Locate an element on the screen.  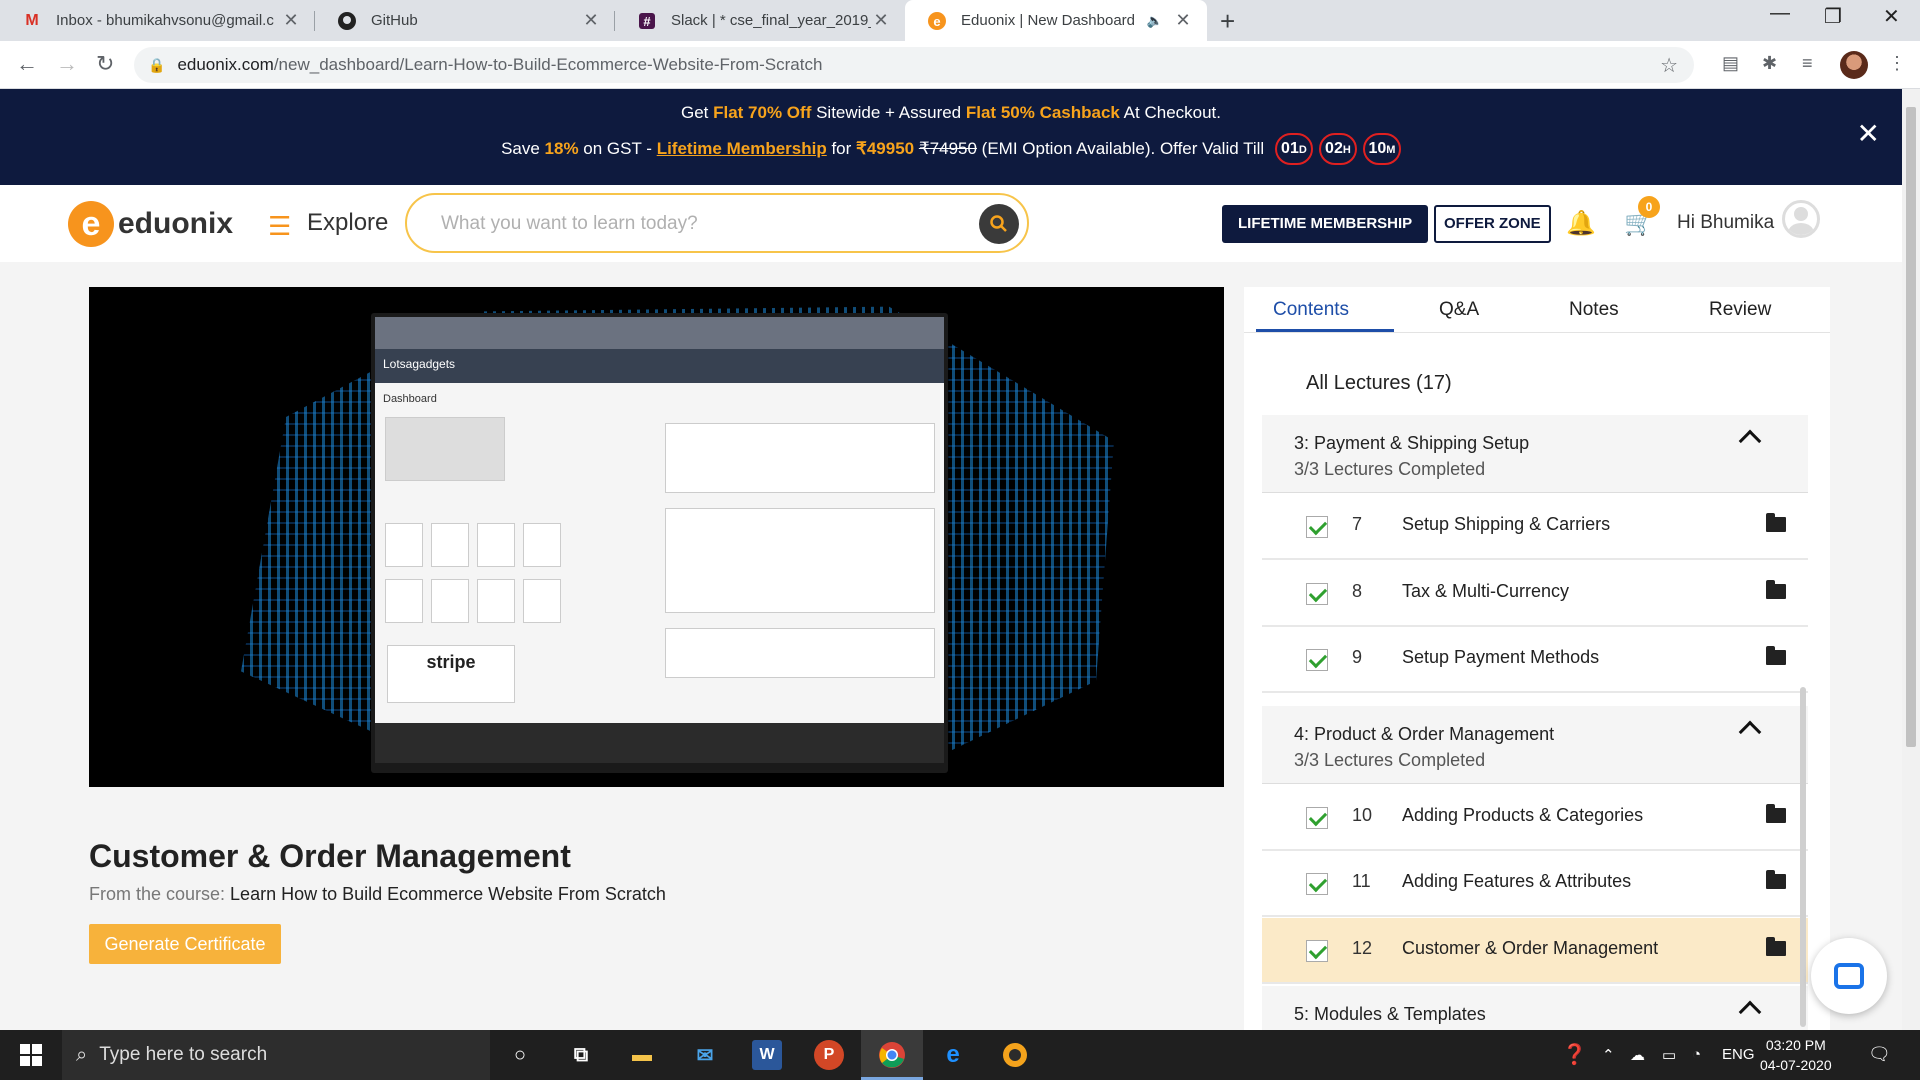
lecture-title-link: Adding Products & Categories is located at coordinates (1522, 815).